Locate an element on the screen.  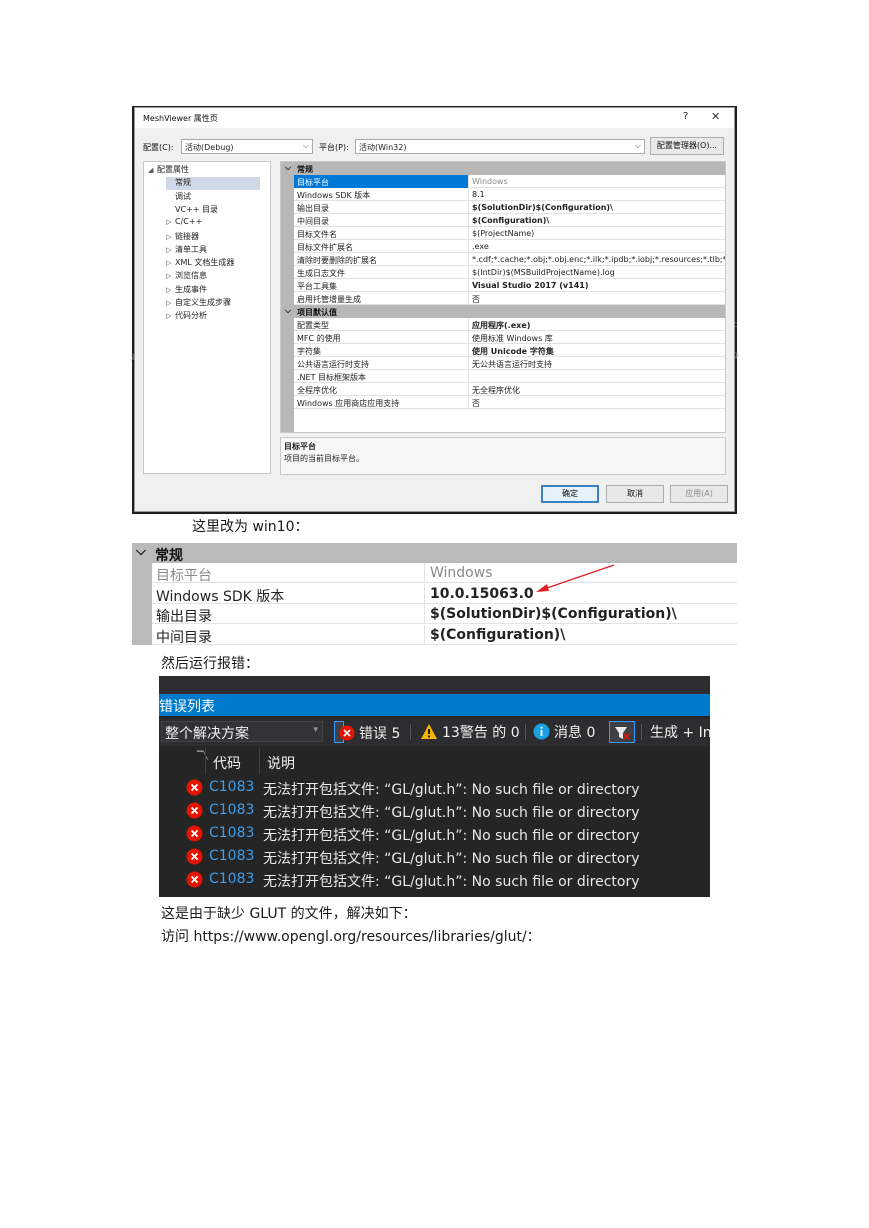
config-select: 活动(Debug) ⌵ is located at coordinates (247, 146).